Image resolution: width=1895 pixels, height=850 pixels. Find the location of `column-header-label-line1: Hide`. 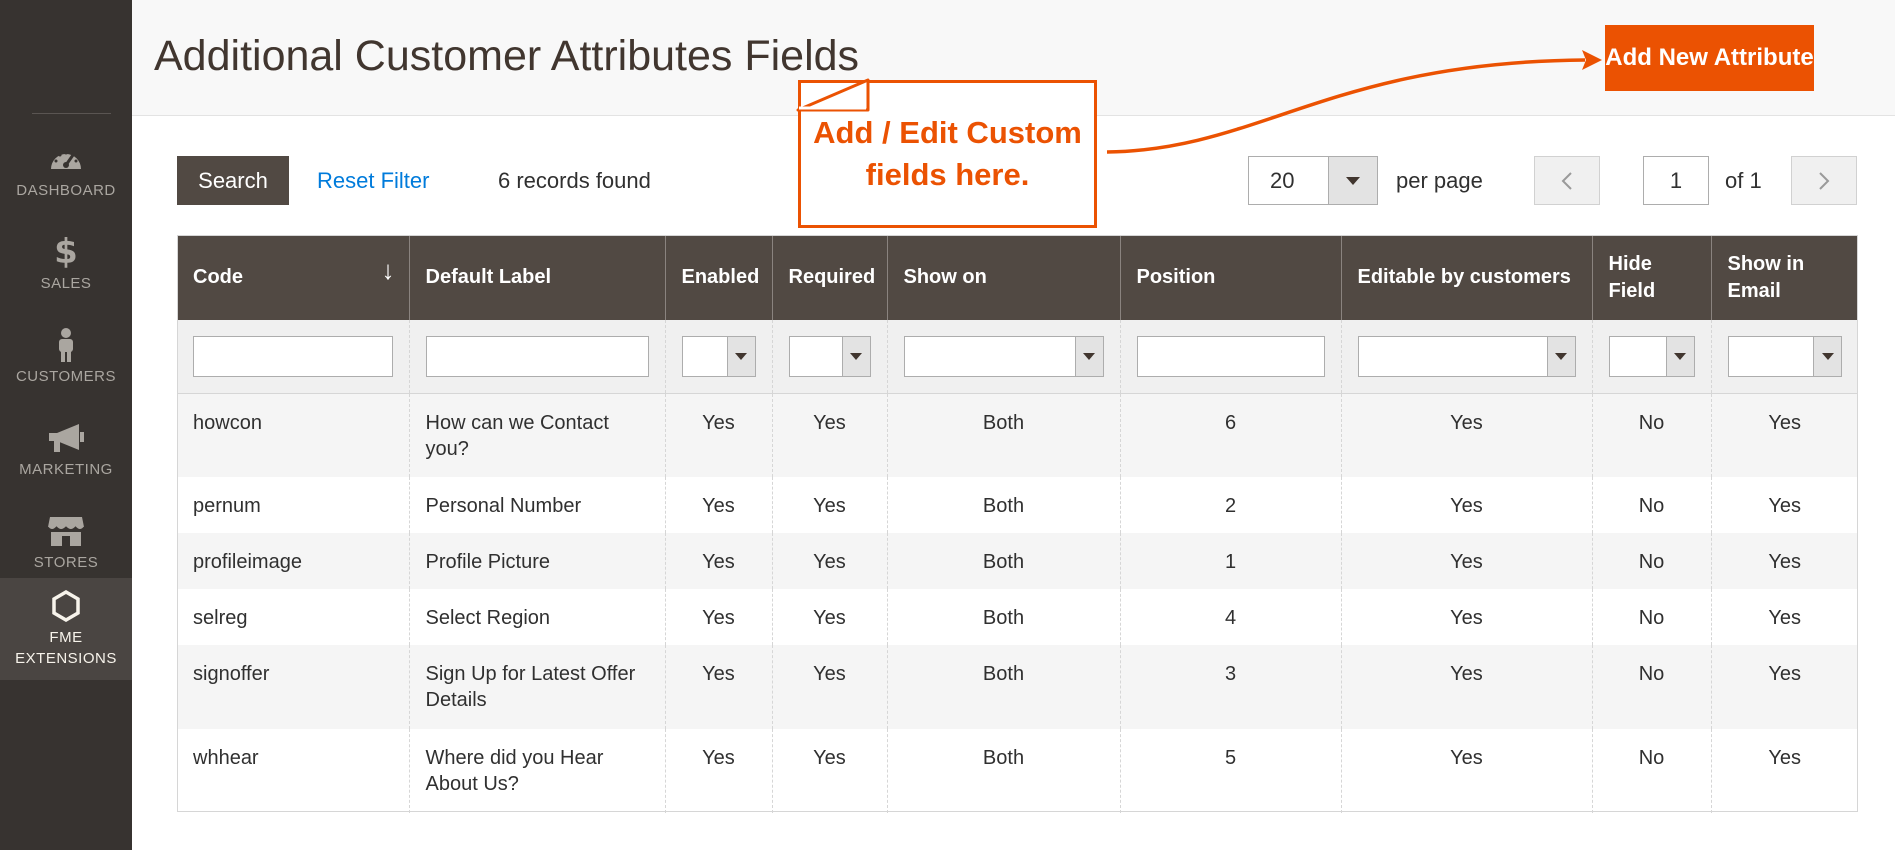

column-header-label-line1: Hide is located at coordinates (1630, 263).